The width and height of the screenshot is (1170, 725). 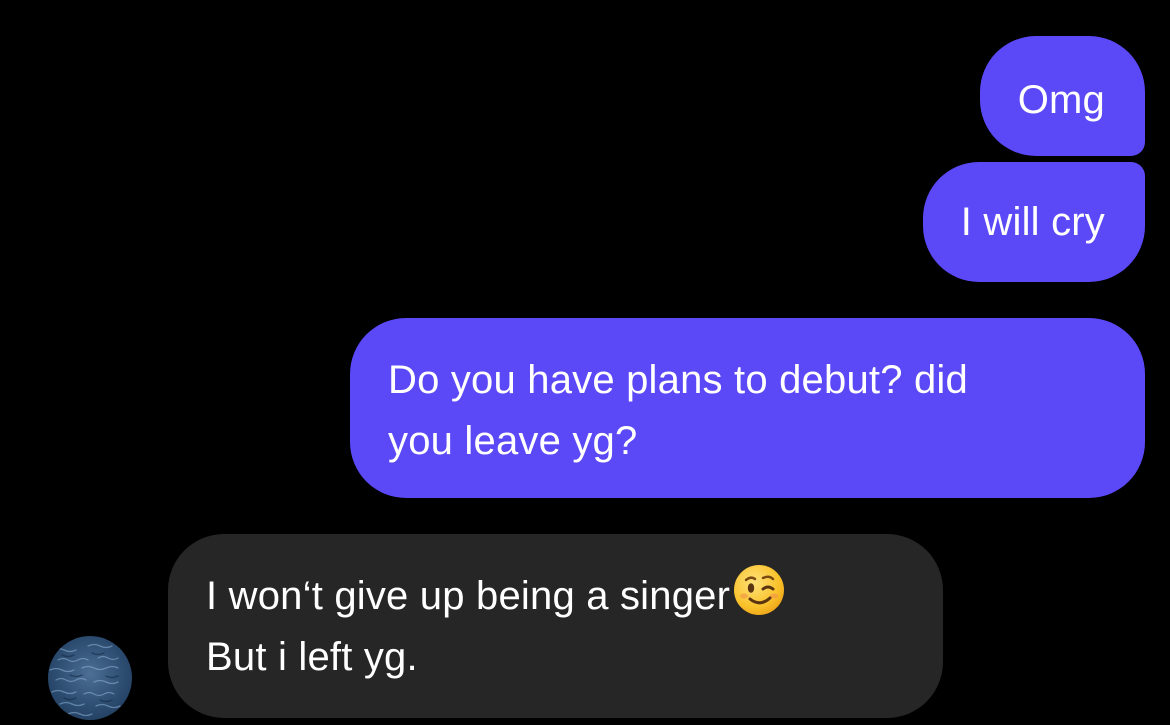 What do you see at coordinates (513, 441) in the screenshot?
I see `message-text: you leave yg?` at bounding box center [513, 441].